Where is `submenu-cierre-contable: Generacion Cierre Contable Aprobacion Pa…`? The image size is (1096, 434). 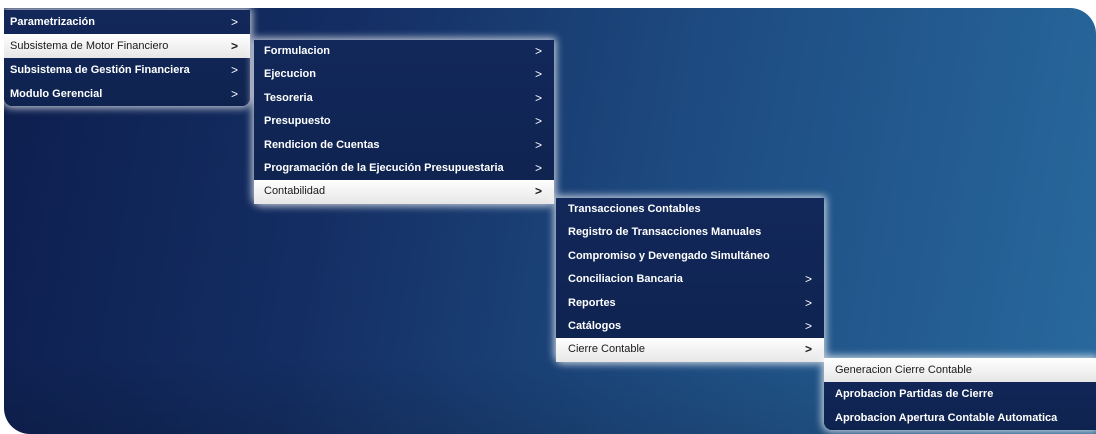
submenu-cierre-contable: Generacion Cierre Contable Aprobacion Pa… is located at coordinates (960, 394).